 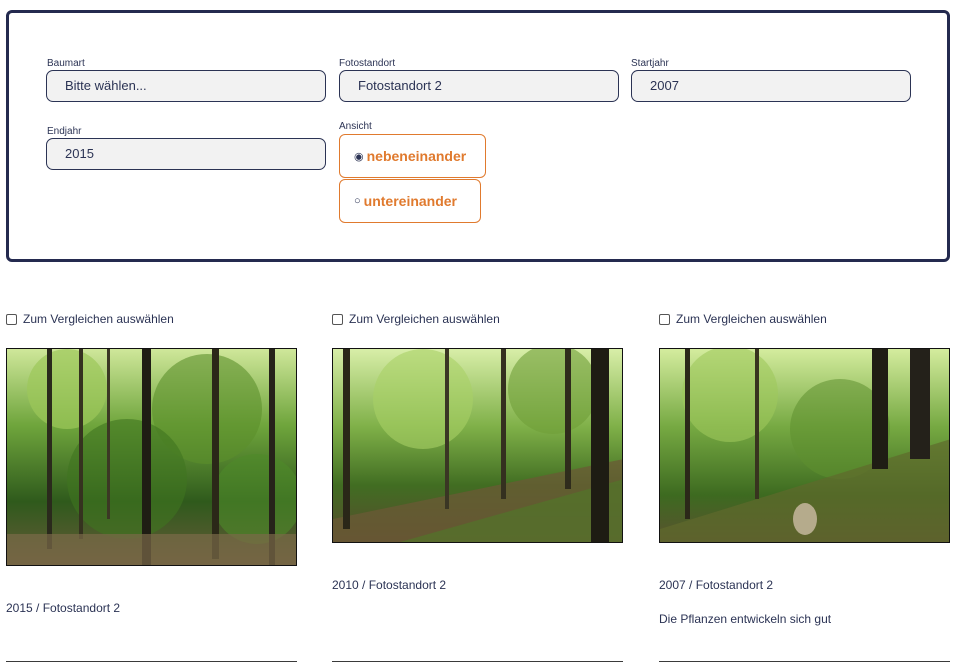 I want to click on fotostandort-label: Fotostandort, so click(x=367, y=63).